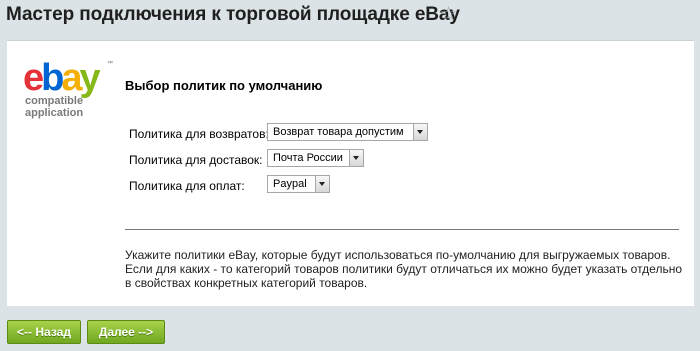 The height and width of the screenshot is (351, 700). I want to click on payment-policy-label: Политика для оплат:, so click(187, 186).